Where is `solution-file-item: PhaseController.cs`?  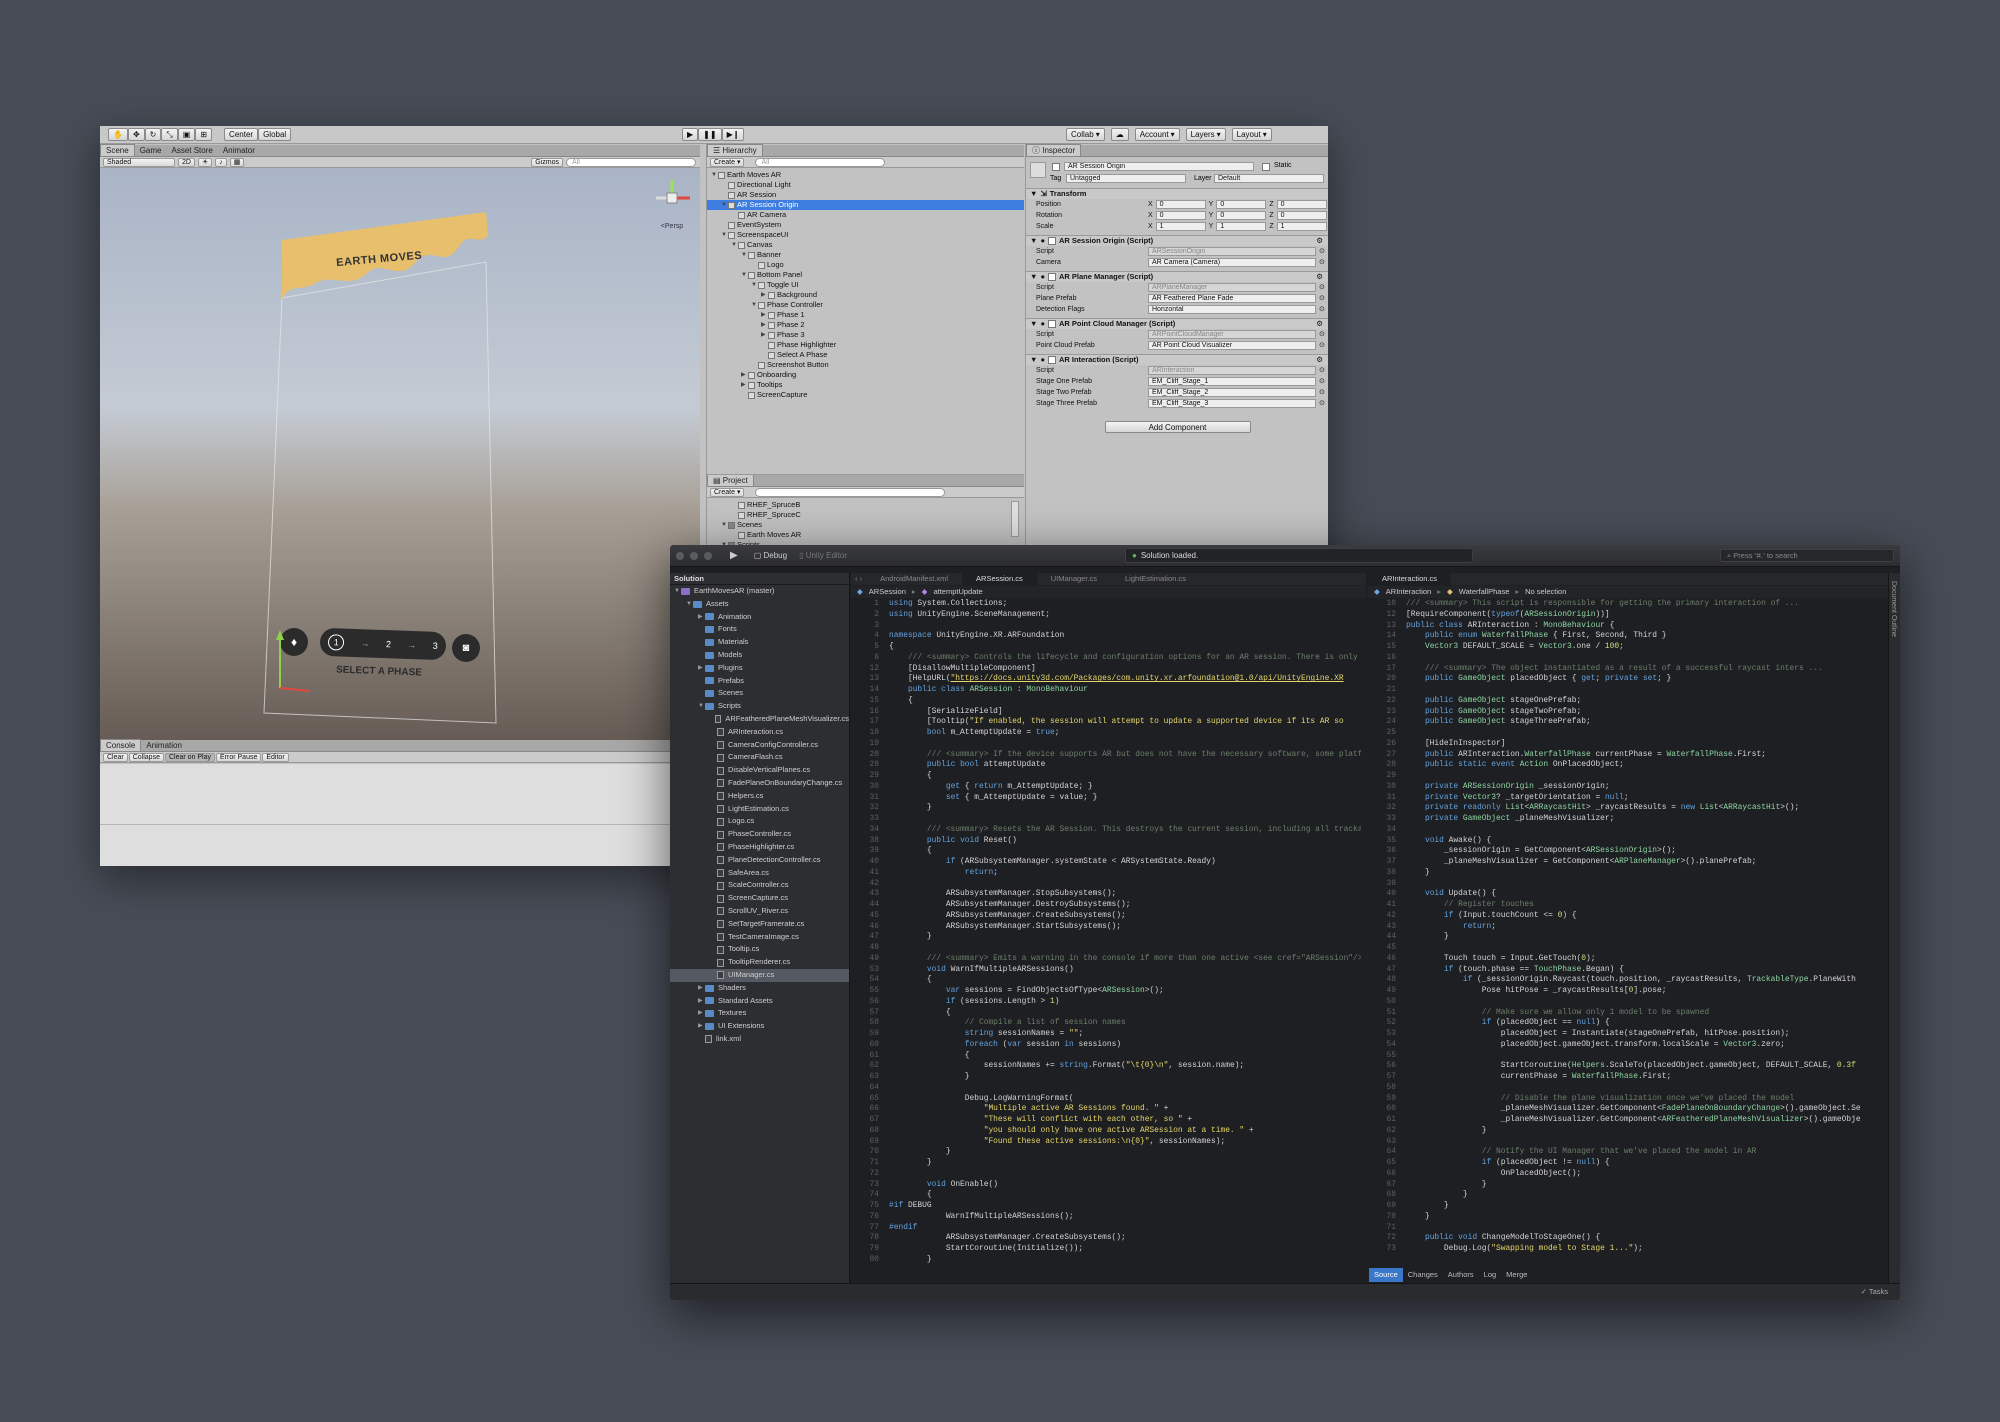
solution-file-item: PhaseController.cs is located at coordinates (759, 834).